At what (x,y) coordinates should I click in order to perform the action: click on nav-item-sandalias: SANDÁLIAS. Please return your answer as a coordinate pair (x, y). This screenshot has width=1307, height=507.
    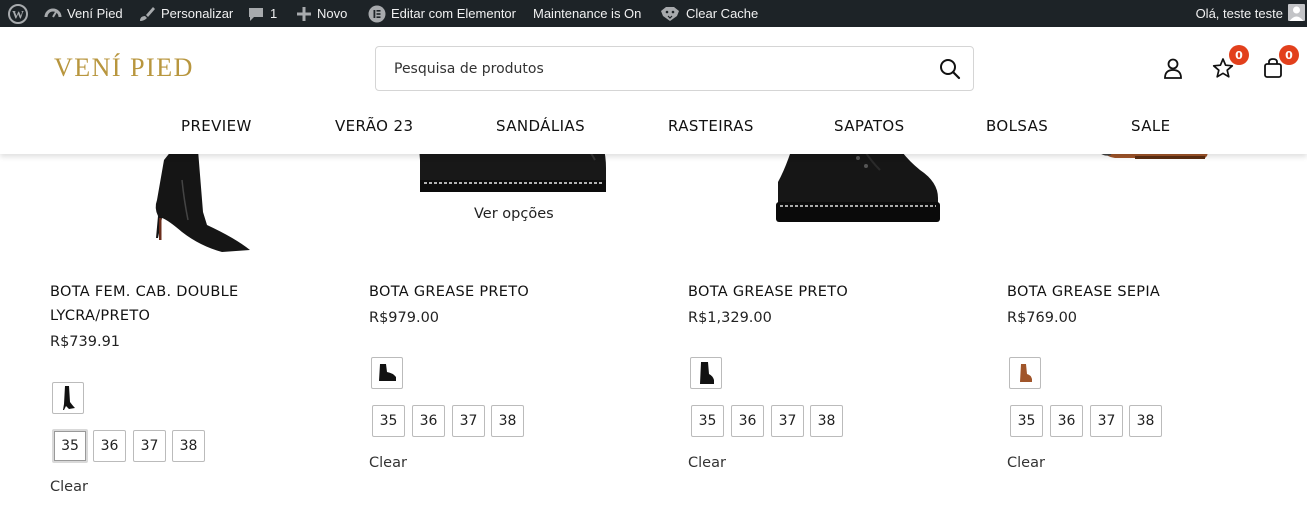
    Looking at the image, I should click on (540, 126).